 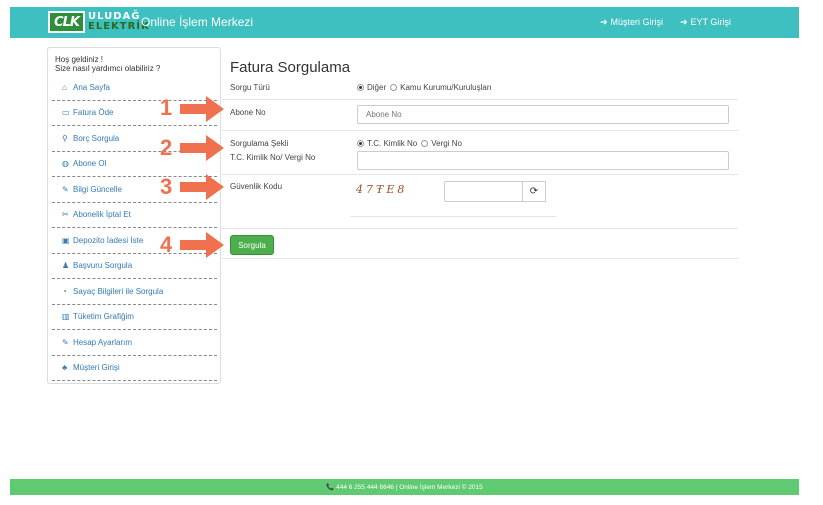 What do you see at coordinates (376, 87) in the screenshot?
I see `query-type-other-label: Diğer` at bounding box center [376, 87].